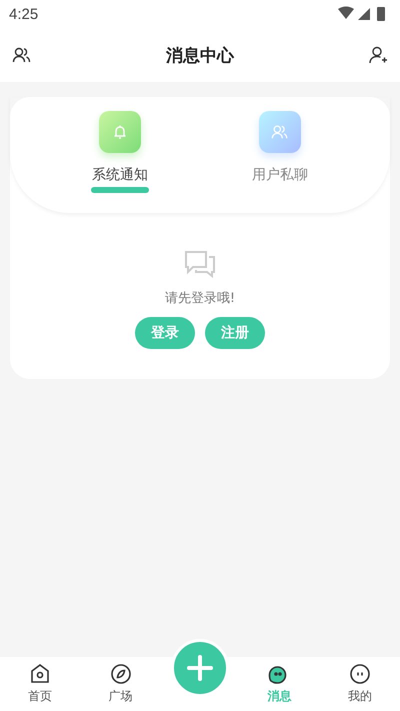  I want to click on nav-item: 首页, so click(40, 683).